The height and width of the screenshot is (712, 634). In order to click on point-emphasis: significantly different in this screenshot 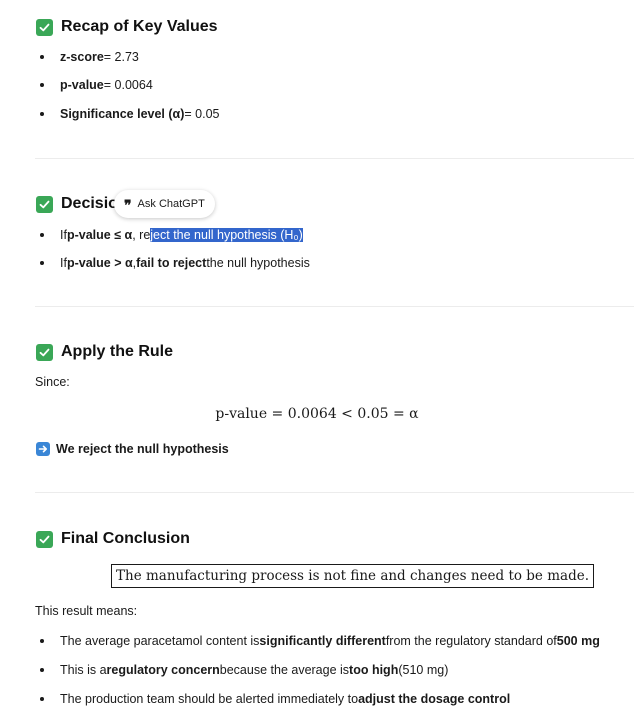, I will do `click(322, 641)`.